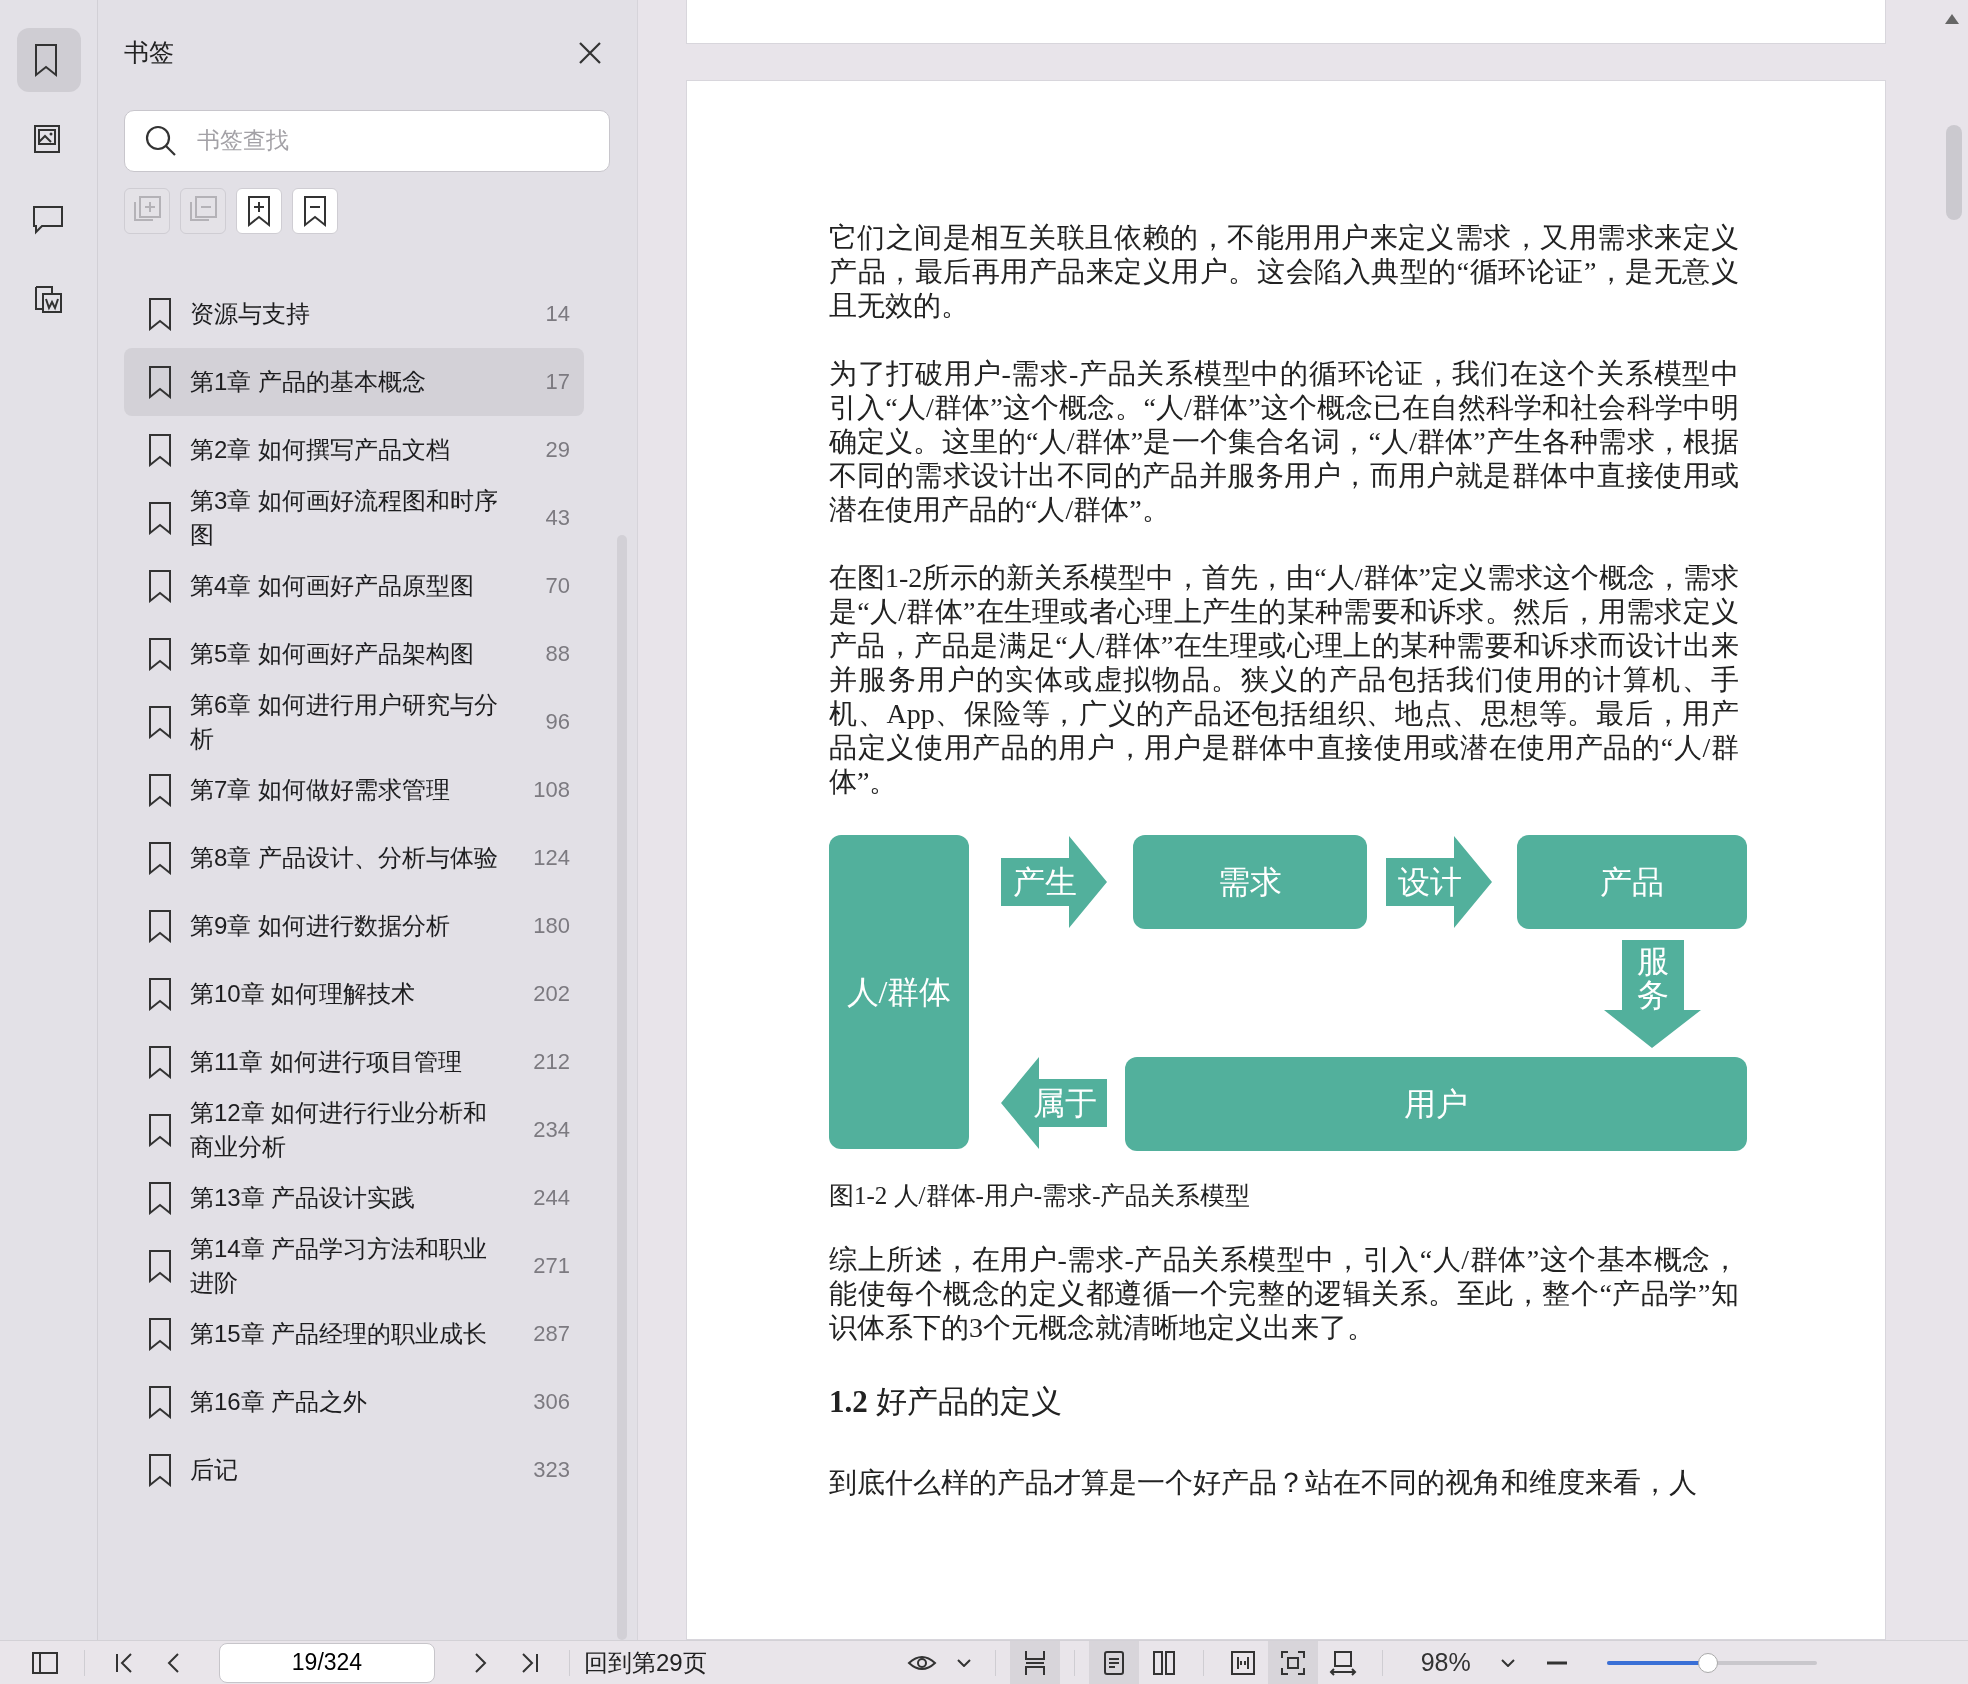 Image resolution: width=1968 pixels, height=1684 pixels. What do you see at coordinates (1436, 1104) in the screenshot?
I see `diagram-box: 用户` at bounding box center [1436, 1104].